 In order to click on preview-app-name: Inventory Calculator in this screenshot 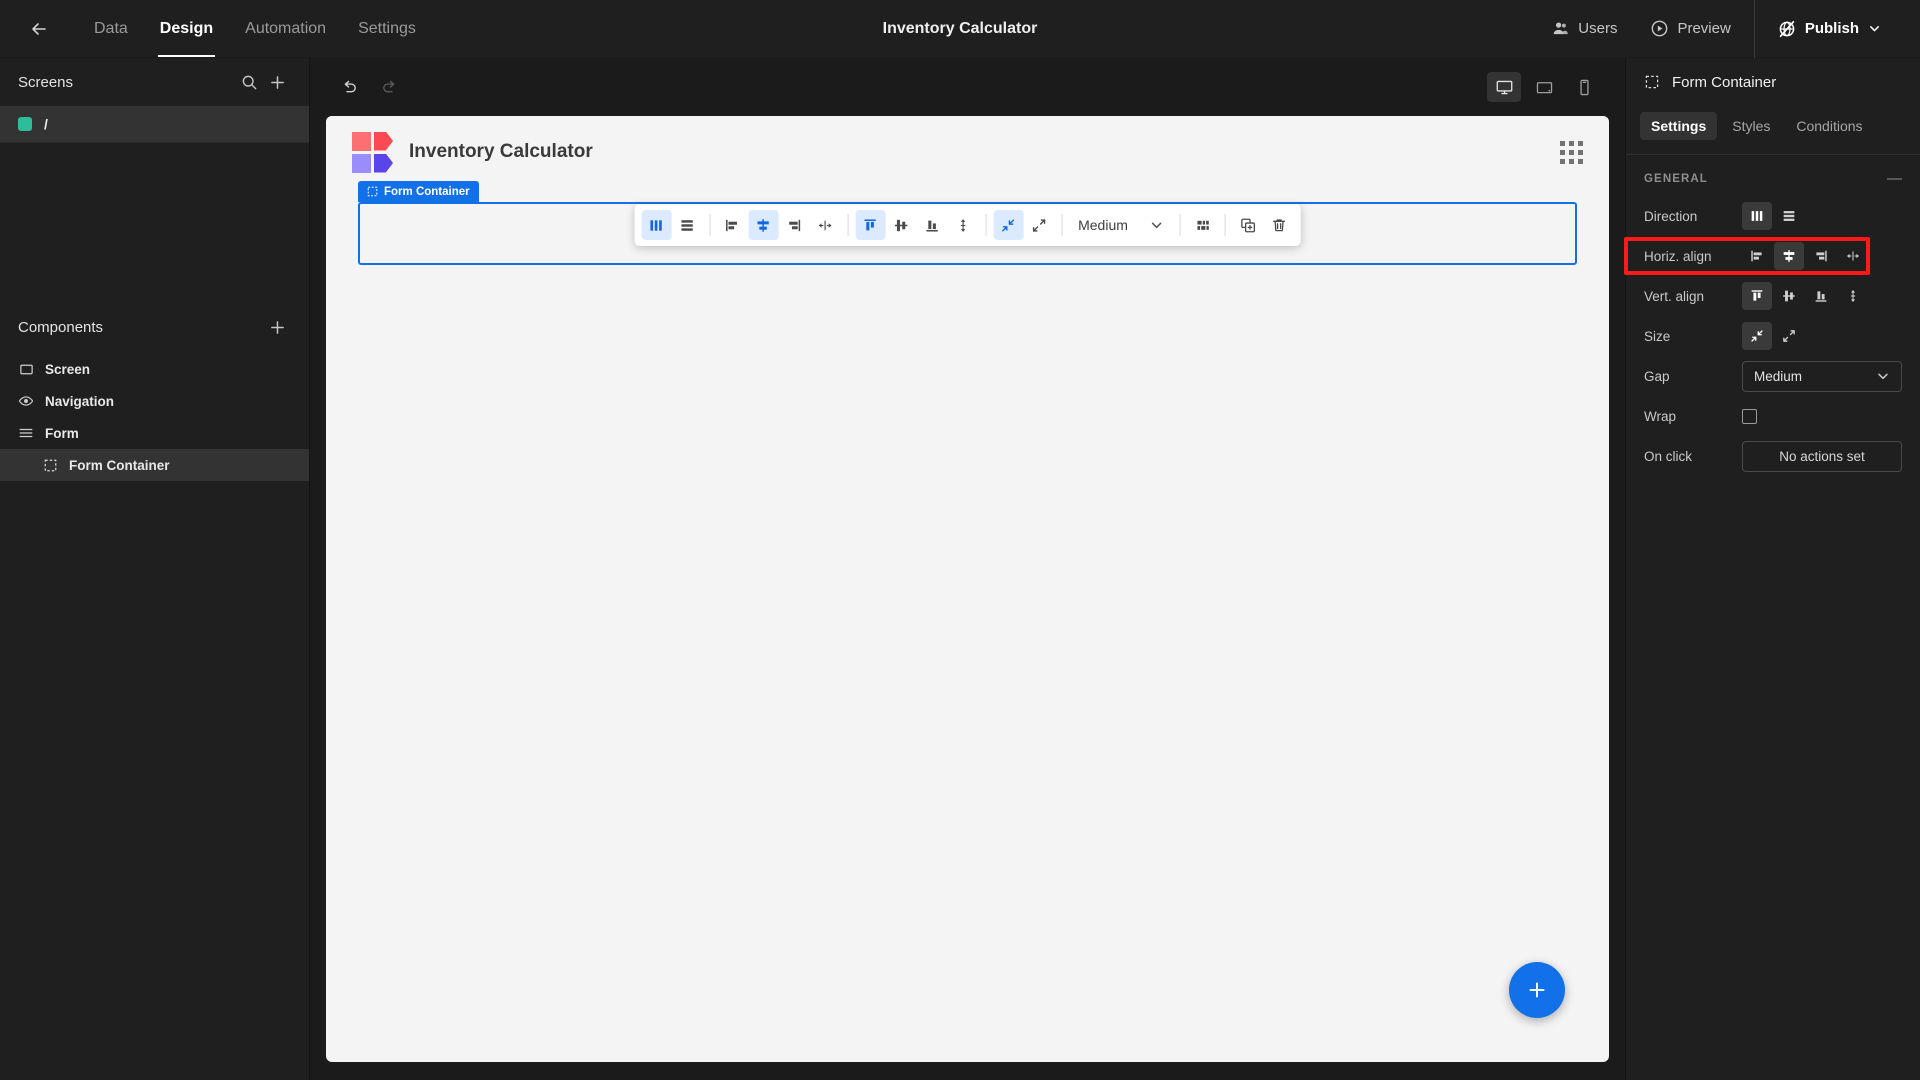, I will do `click(501, 151)`.